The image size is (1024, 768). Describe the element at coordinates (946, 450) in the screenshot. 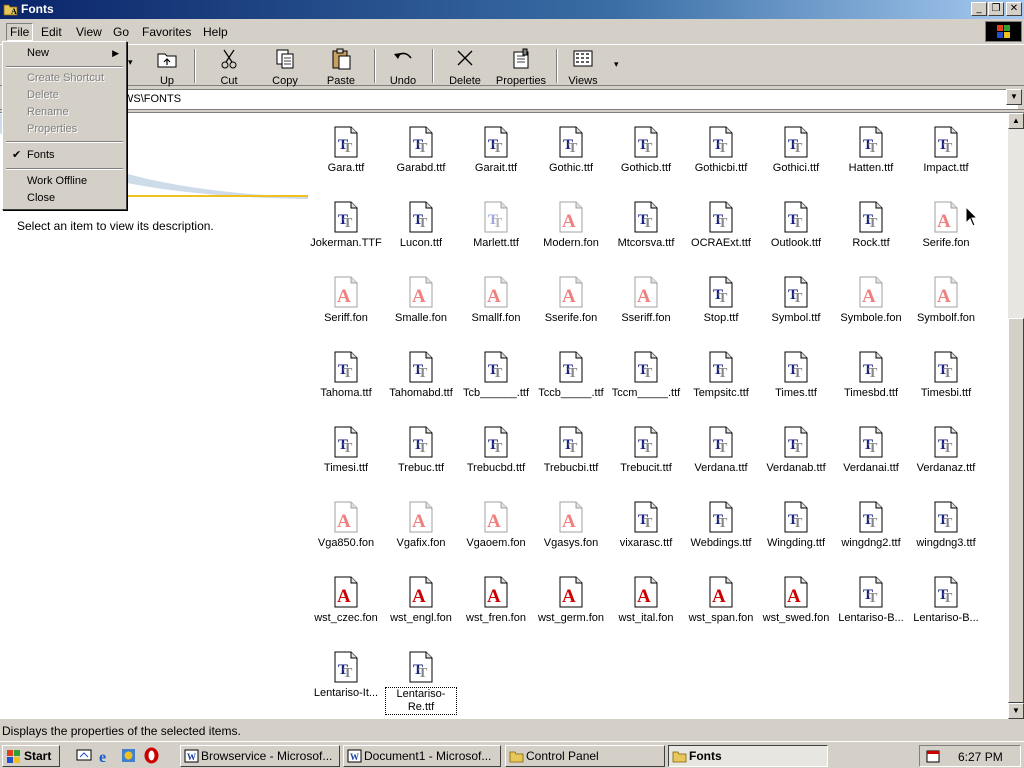

I see `font-file-item: T T Verdanaz.ttf` at that location.